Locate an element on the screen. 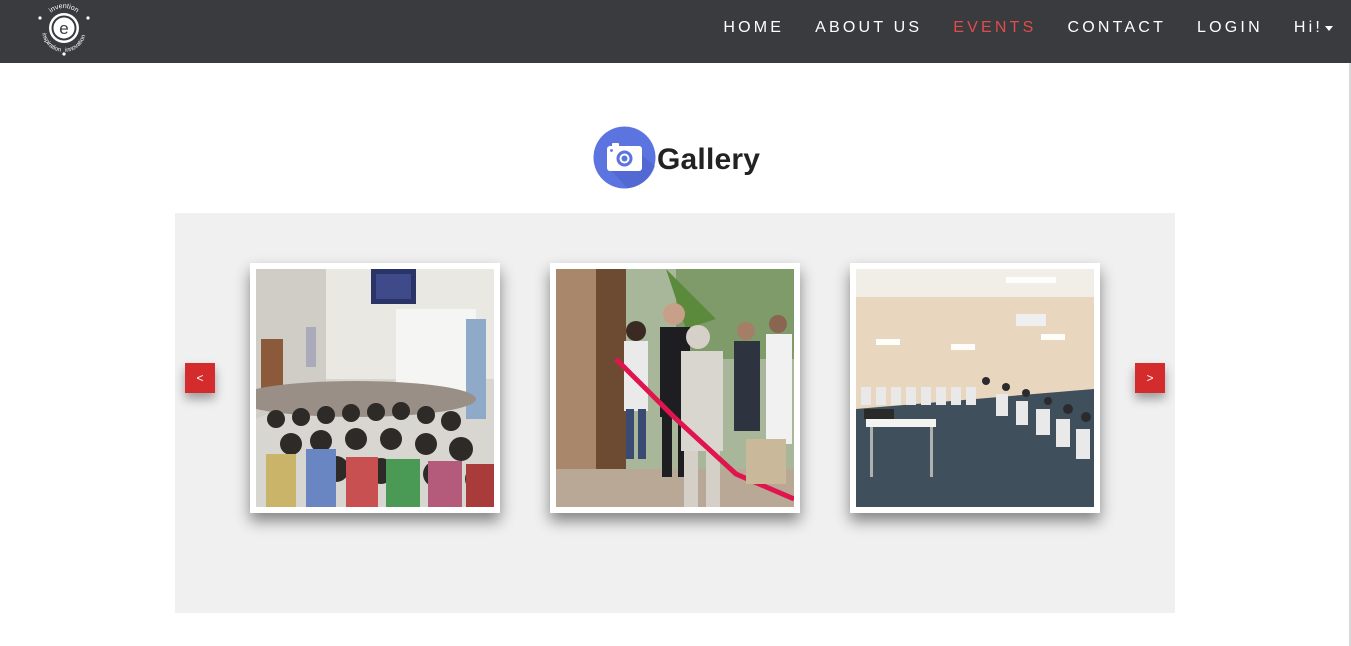 Image resolution: width=1351 pixels, height=646 pixels. gallery-photo-ribbon-cutting is located at coordinates (675, 388).